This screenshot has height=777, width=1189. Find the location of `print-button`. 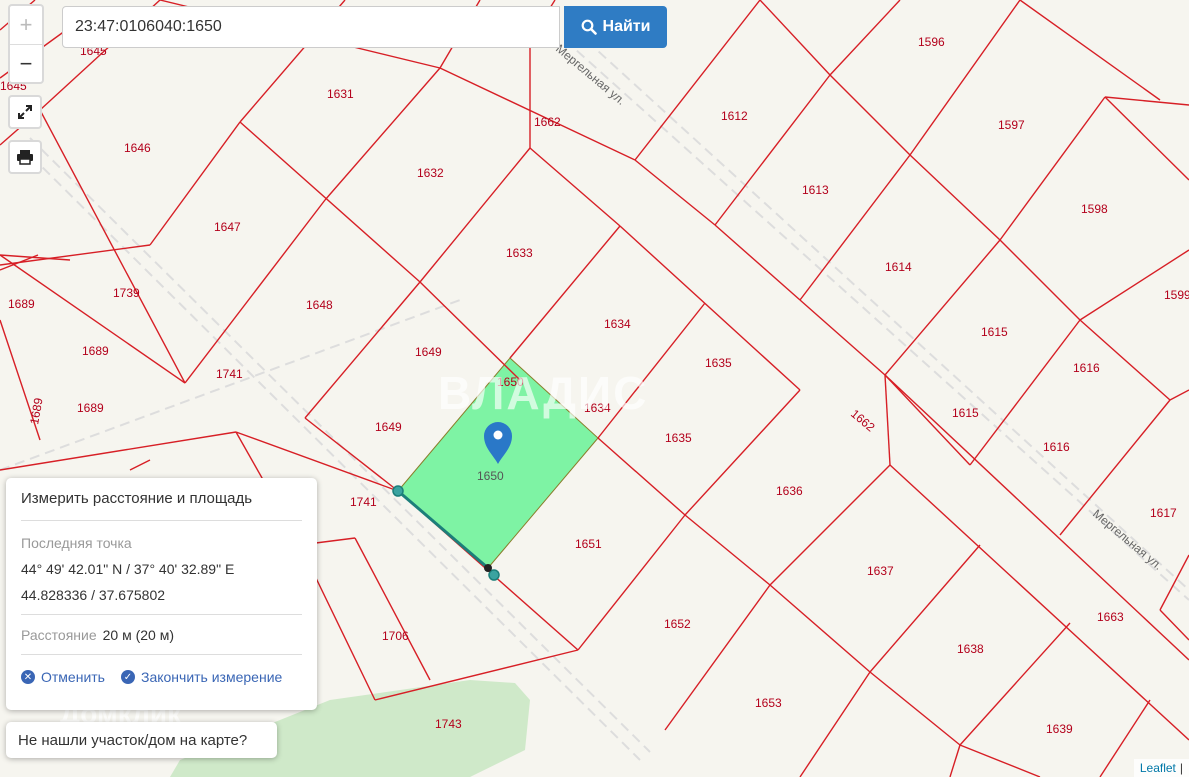

print-button is located at coordinates (25, 157).